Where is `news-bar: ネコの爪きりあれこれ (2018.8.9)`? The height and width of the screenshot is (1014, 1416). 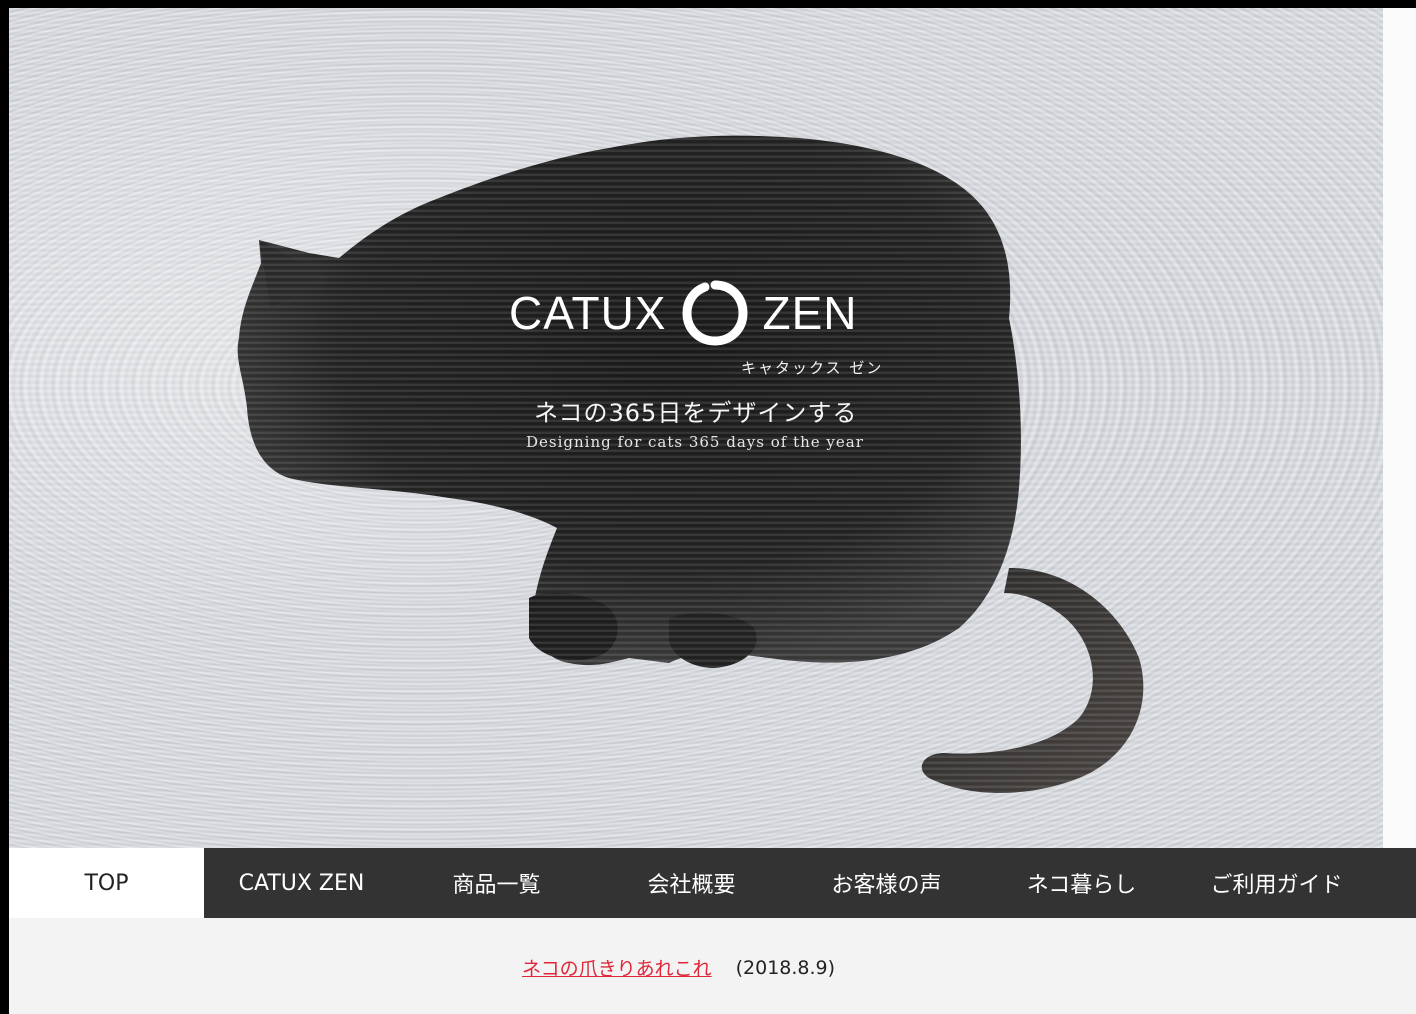 news-bar: ネコの爪きりあれこれ (2018.8.9) is located at coordinates (712, 966).